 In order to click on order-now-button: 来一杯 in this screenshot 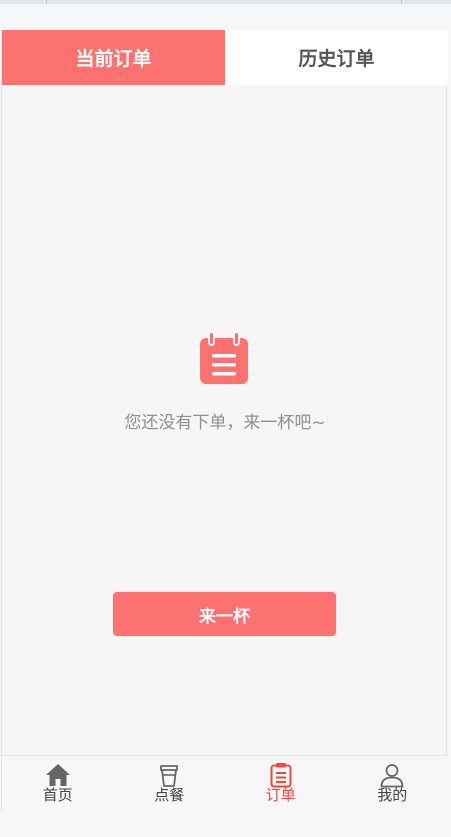, I will do `click(224, 614)`.